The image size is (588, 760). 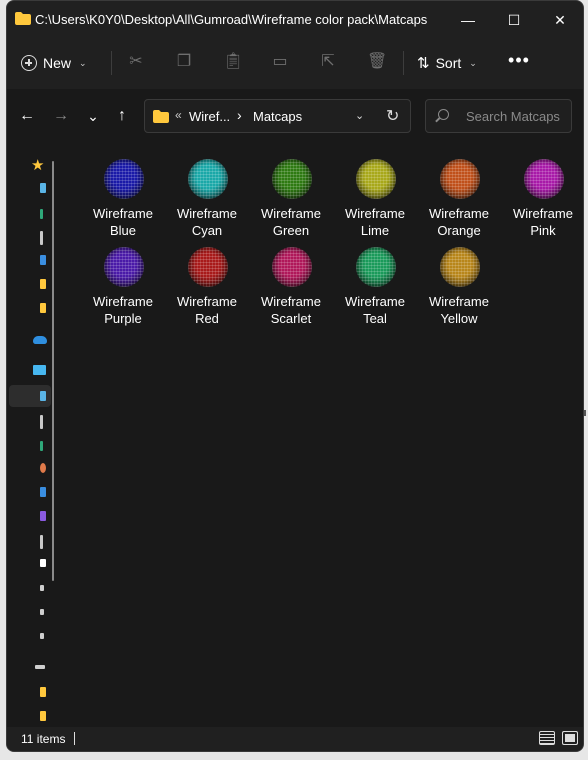 What do you see at coordinates (53, 371) in the screenshot?
I see `scrollbar` at bounding box center [53, 371].